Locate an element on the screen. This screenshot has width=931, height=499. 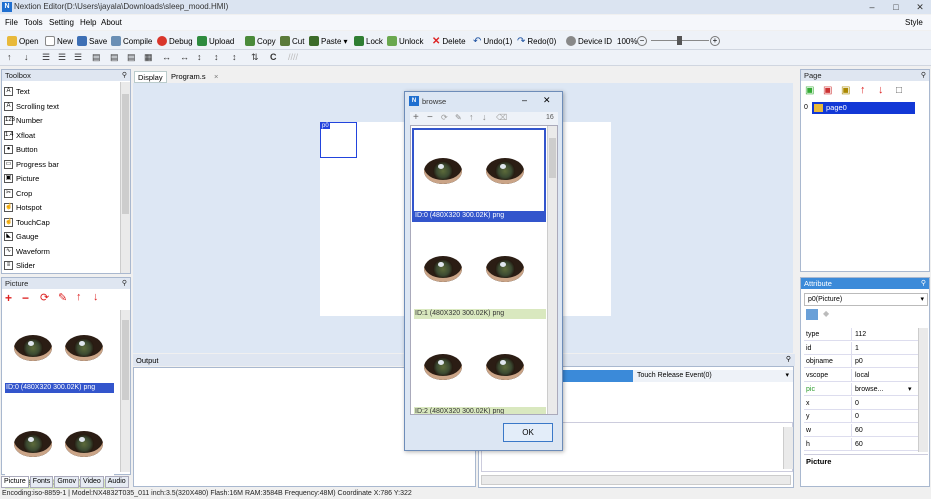
touch-release-tab: Touch Release Event(0) ▾ is located at coordinates (713, 376).